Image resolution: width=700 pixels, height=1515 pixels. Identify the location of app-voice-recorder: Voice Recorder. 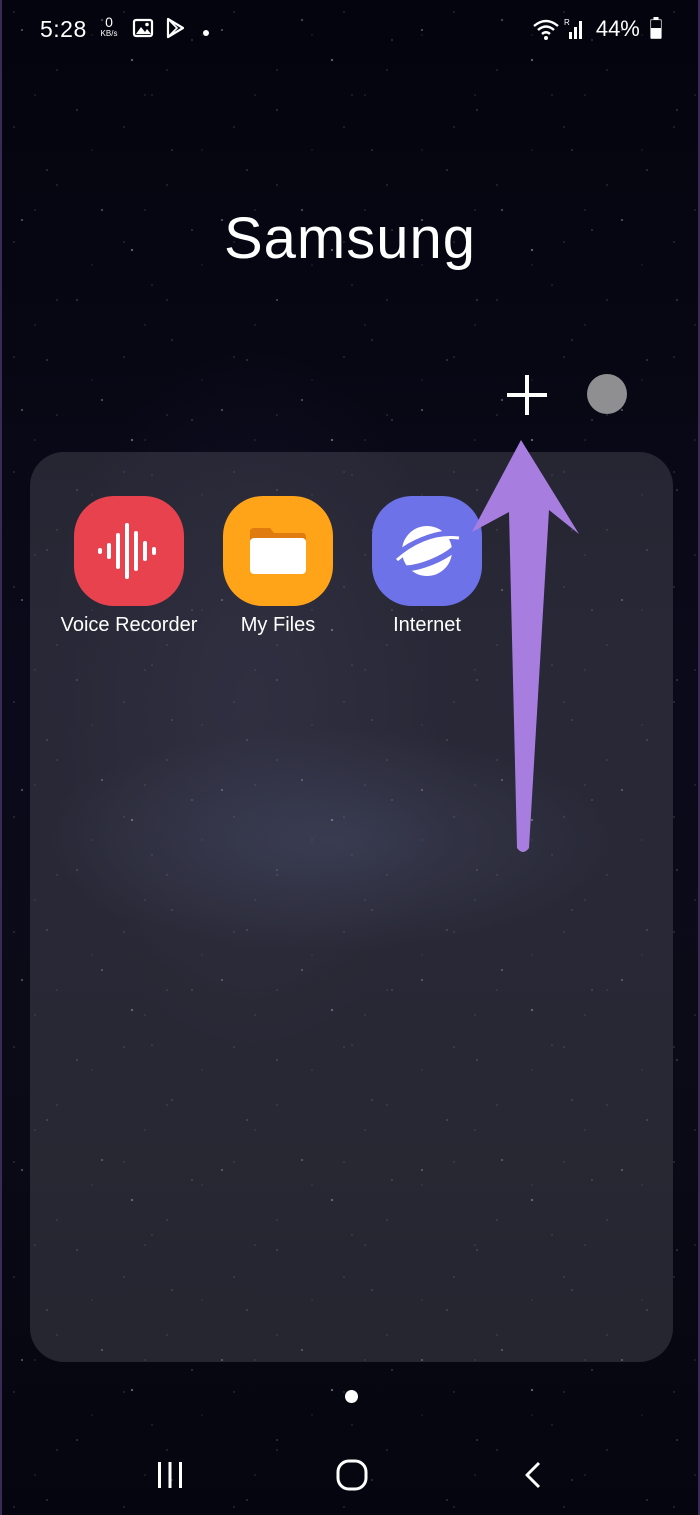
(129, 566).